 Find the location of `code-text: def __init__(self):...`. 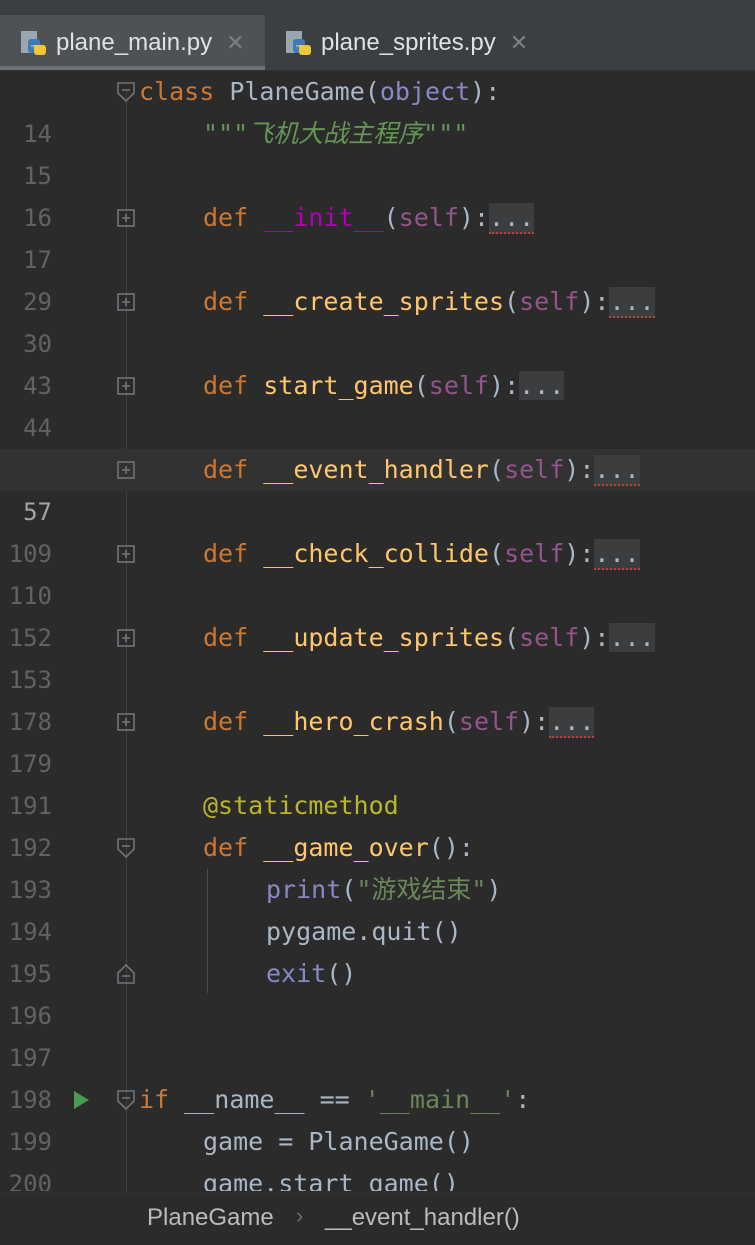

code-text: def __init__(self):... is located at coordinates (369, 218).